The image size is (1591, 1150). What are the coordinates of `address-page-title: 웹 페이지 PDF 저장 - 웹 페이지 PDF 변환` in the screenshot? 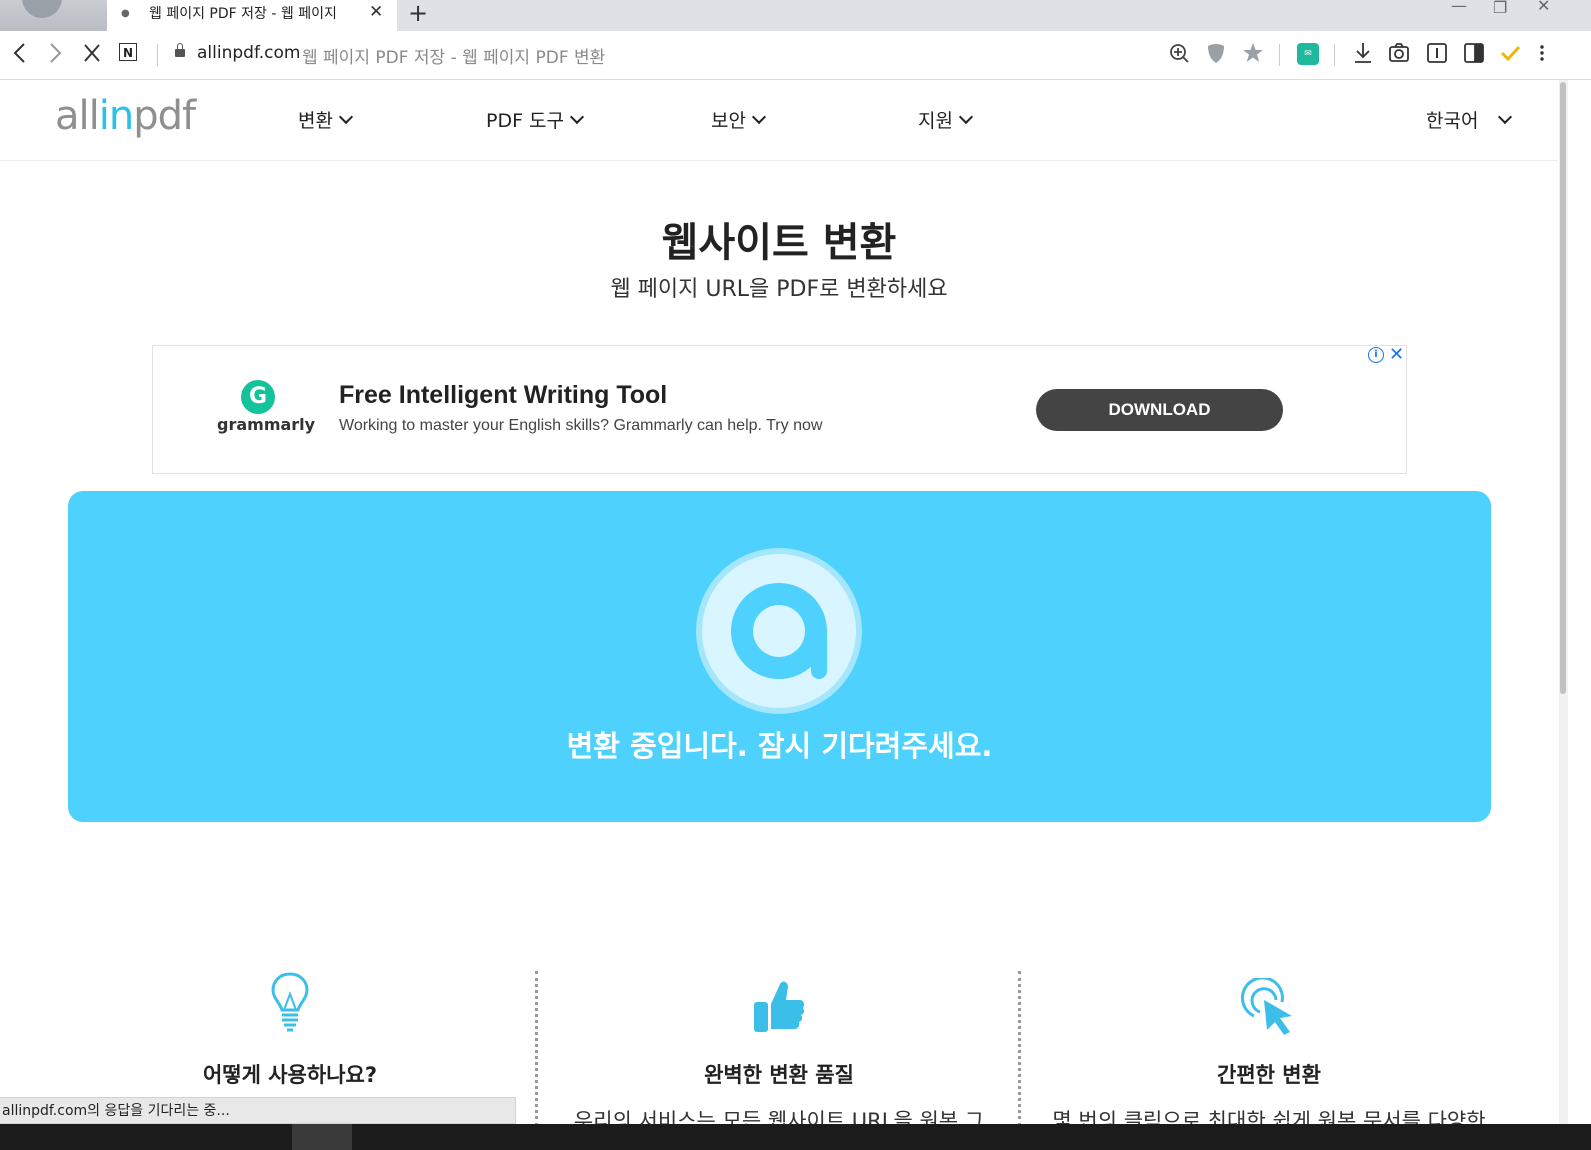 It's located at (453, 55).